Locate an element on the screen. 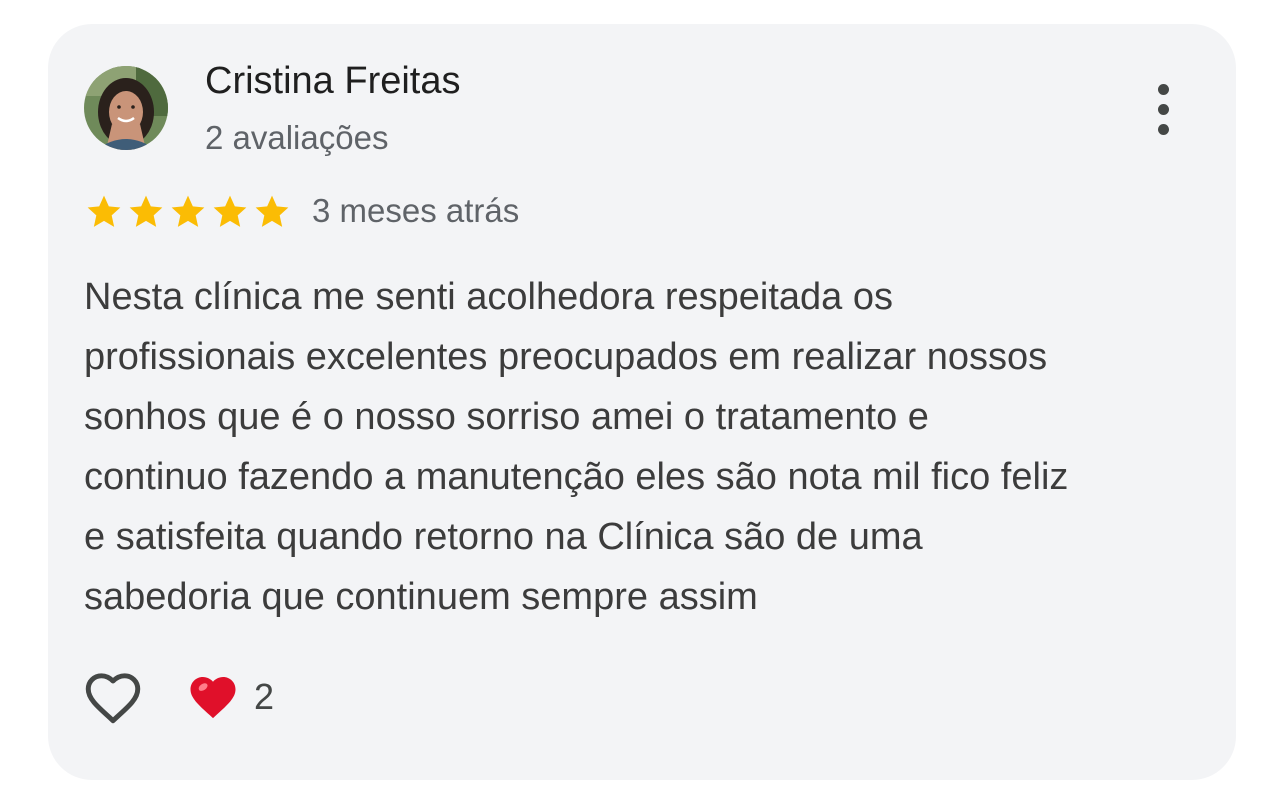 This screenshot has height=808, width=1284. author-review-count: 2 avaliações is located at coordinates (297, 137).